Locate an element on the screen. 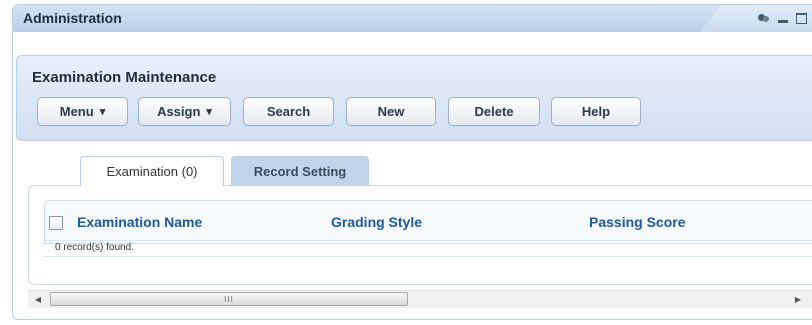 Image resolution: width=812 pixels, height=325 pixels. help-button: Help is located at coordinates (596, 111).